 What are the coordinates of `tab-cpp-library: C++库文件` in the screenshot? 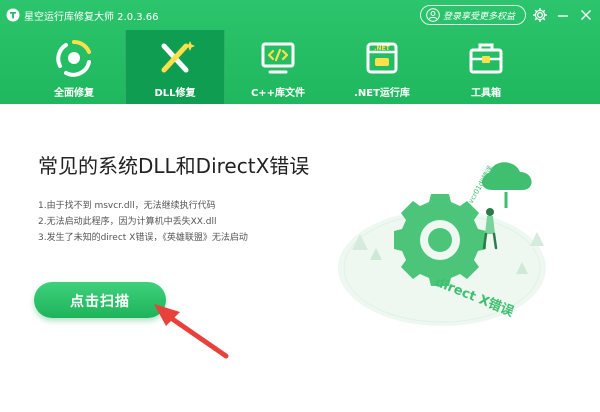 It's located at (278, 67).